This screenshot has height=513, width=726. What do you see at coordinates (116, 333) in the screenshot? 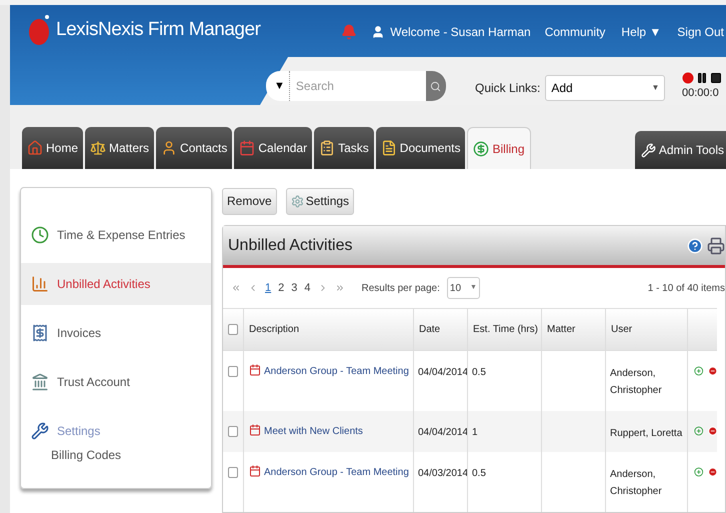
I see `sidebar-item: Invoices` at bounding box center [116, 333].